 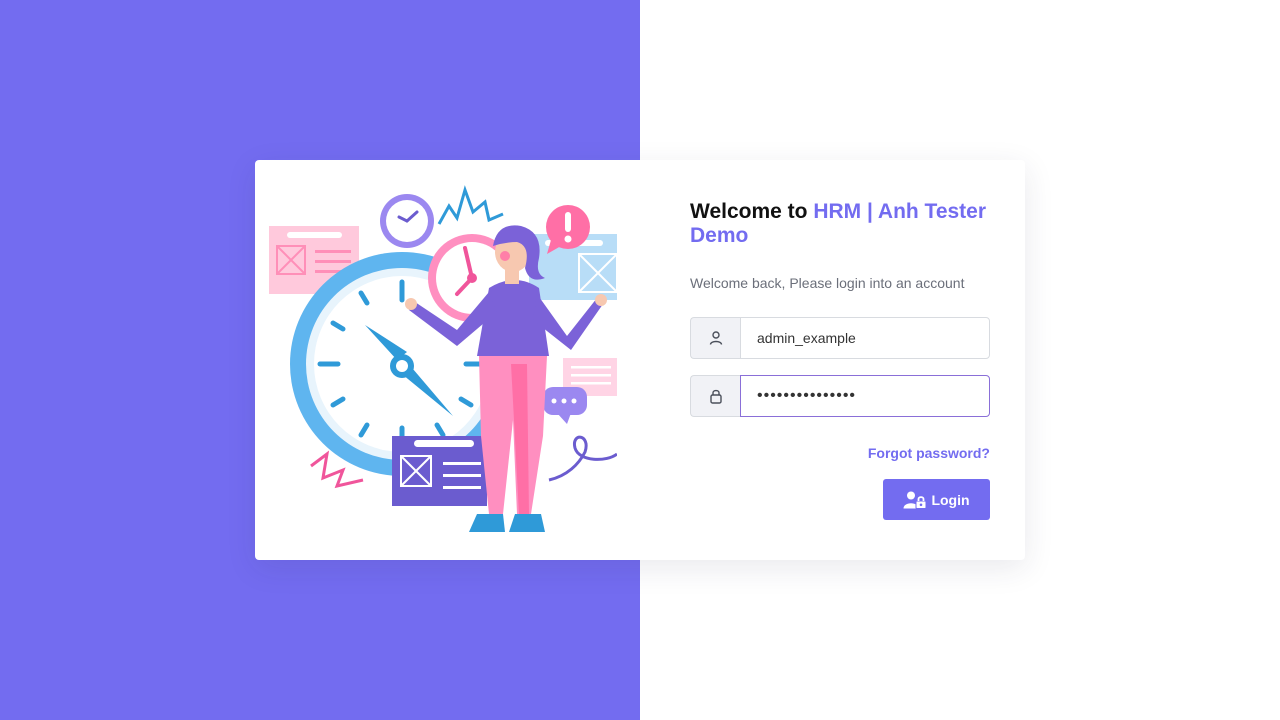 I want to click on username-input-group, so click(x=840, y=338).